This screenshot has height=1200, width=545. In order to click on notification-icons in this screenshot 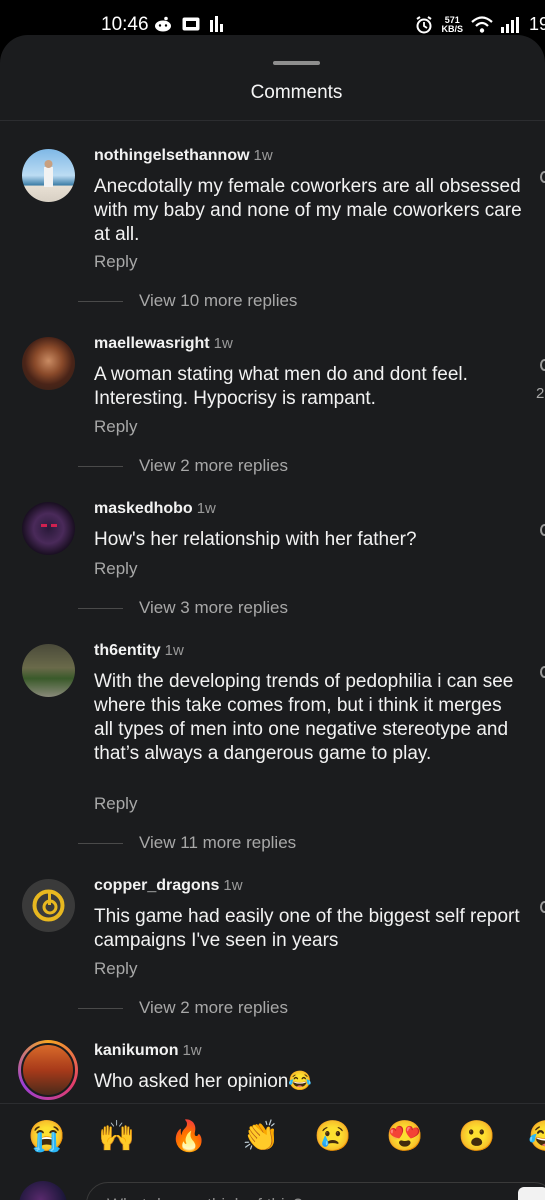, I will do `click(190, 24)`.